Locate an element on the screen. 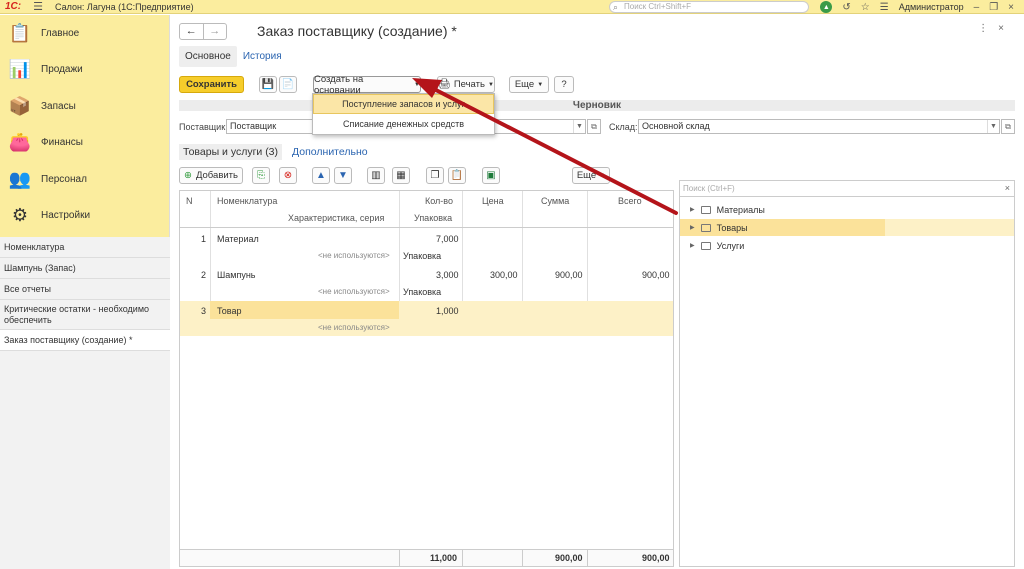 The width and height of the screenshot is (1024, 569). delete-icon: ⊗ is located at coordinates (288, 175).